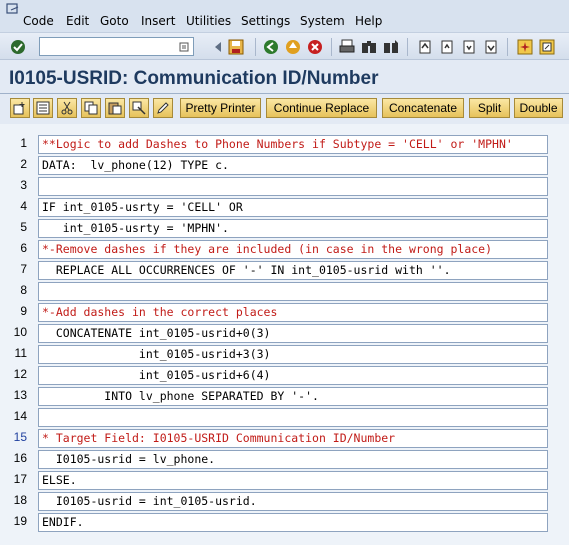 This screenshot has width=569, height=545. I want to click on code-line: I0105-usrid = int_0105-usrid., so click(293, 501).